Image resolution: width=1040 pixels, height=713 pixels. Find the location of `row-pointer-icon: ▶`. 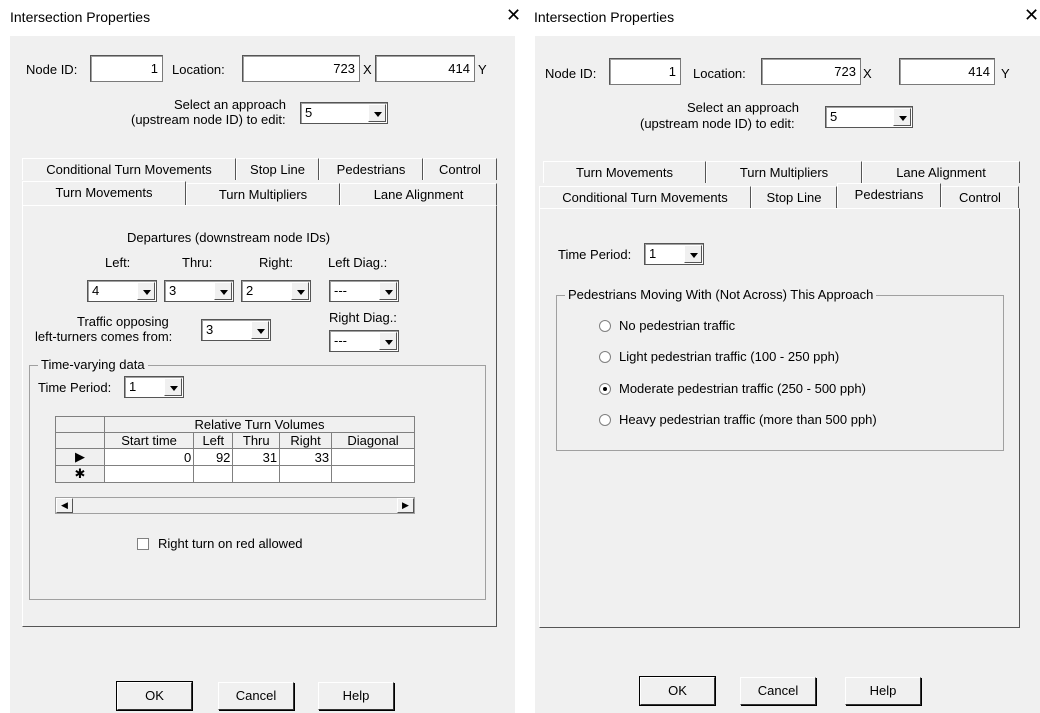

row-pointer-icon: ▶ is located at coordinates (80, 457).